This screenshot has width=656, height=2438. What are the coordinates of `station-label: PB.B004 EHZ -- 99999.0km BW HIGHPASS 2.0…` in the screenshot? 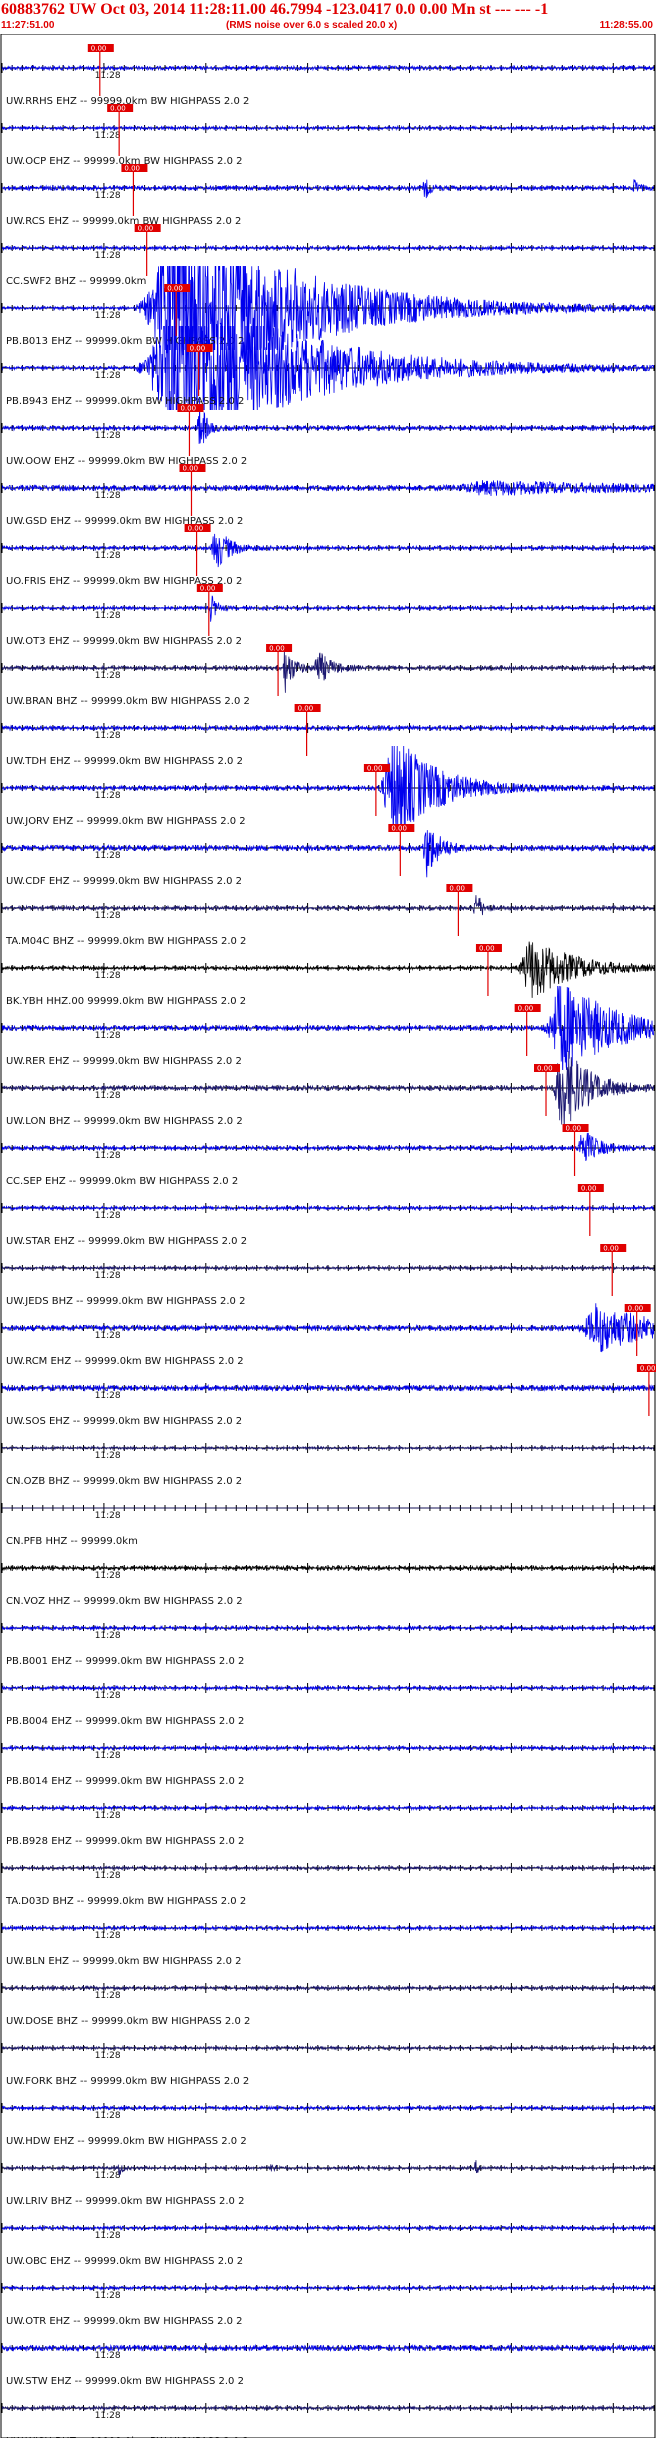 It's located at (125, 1721).